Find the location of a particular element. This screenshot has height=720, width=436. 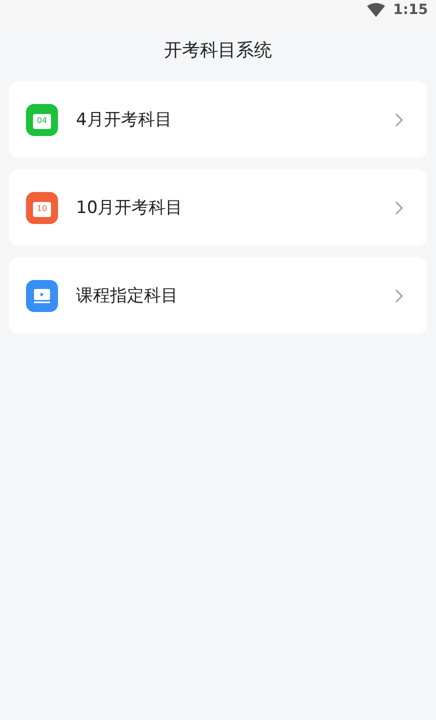

item-label: 10月开考科目 is located at coordinates (130, 208).